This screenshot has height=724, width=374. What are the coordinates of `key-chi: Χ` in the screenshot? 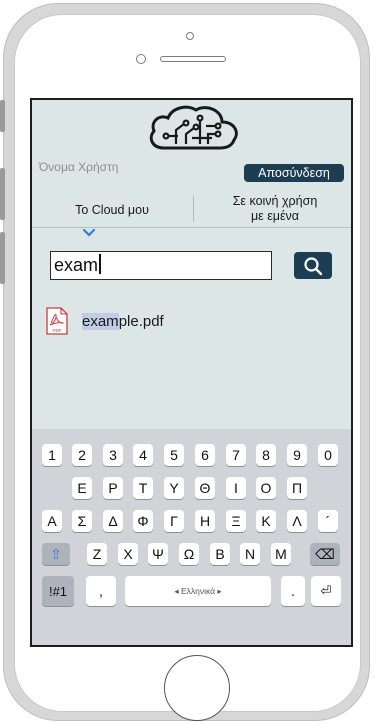 It's located at (128, 554).